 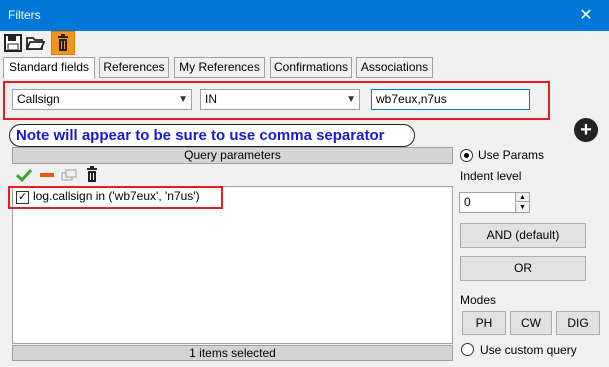 What do you see at coordinates (394, 67) in the screenshot?
I see `tab-associations: Associations` at bounding box center [394, 67].